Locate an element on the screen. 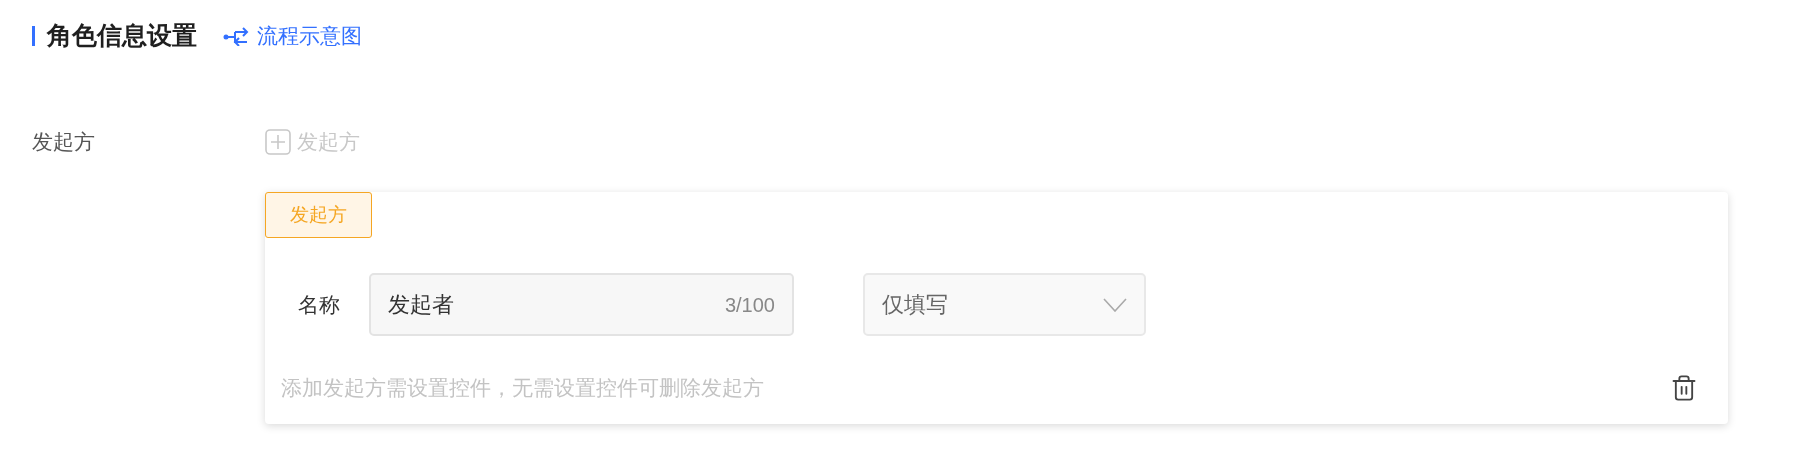 The width and height of the screenshot is (1798, 460). name-label: 名称 is located at coordinates (319, 304).